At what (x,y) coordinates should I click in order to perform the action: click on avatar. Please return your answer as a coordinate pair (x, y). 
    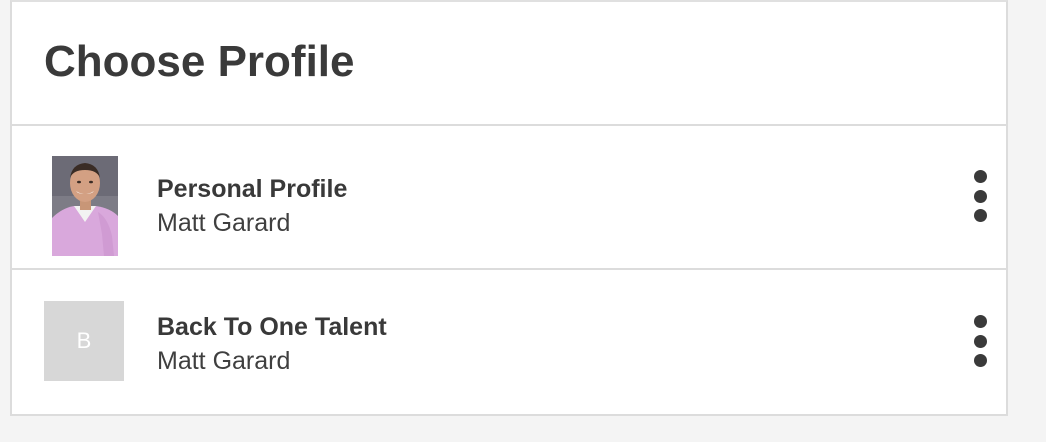
    Looking at the image, I should click on (85, 206).